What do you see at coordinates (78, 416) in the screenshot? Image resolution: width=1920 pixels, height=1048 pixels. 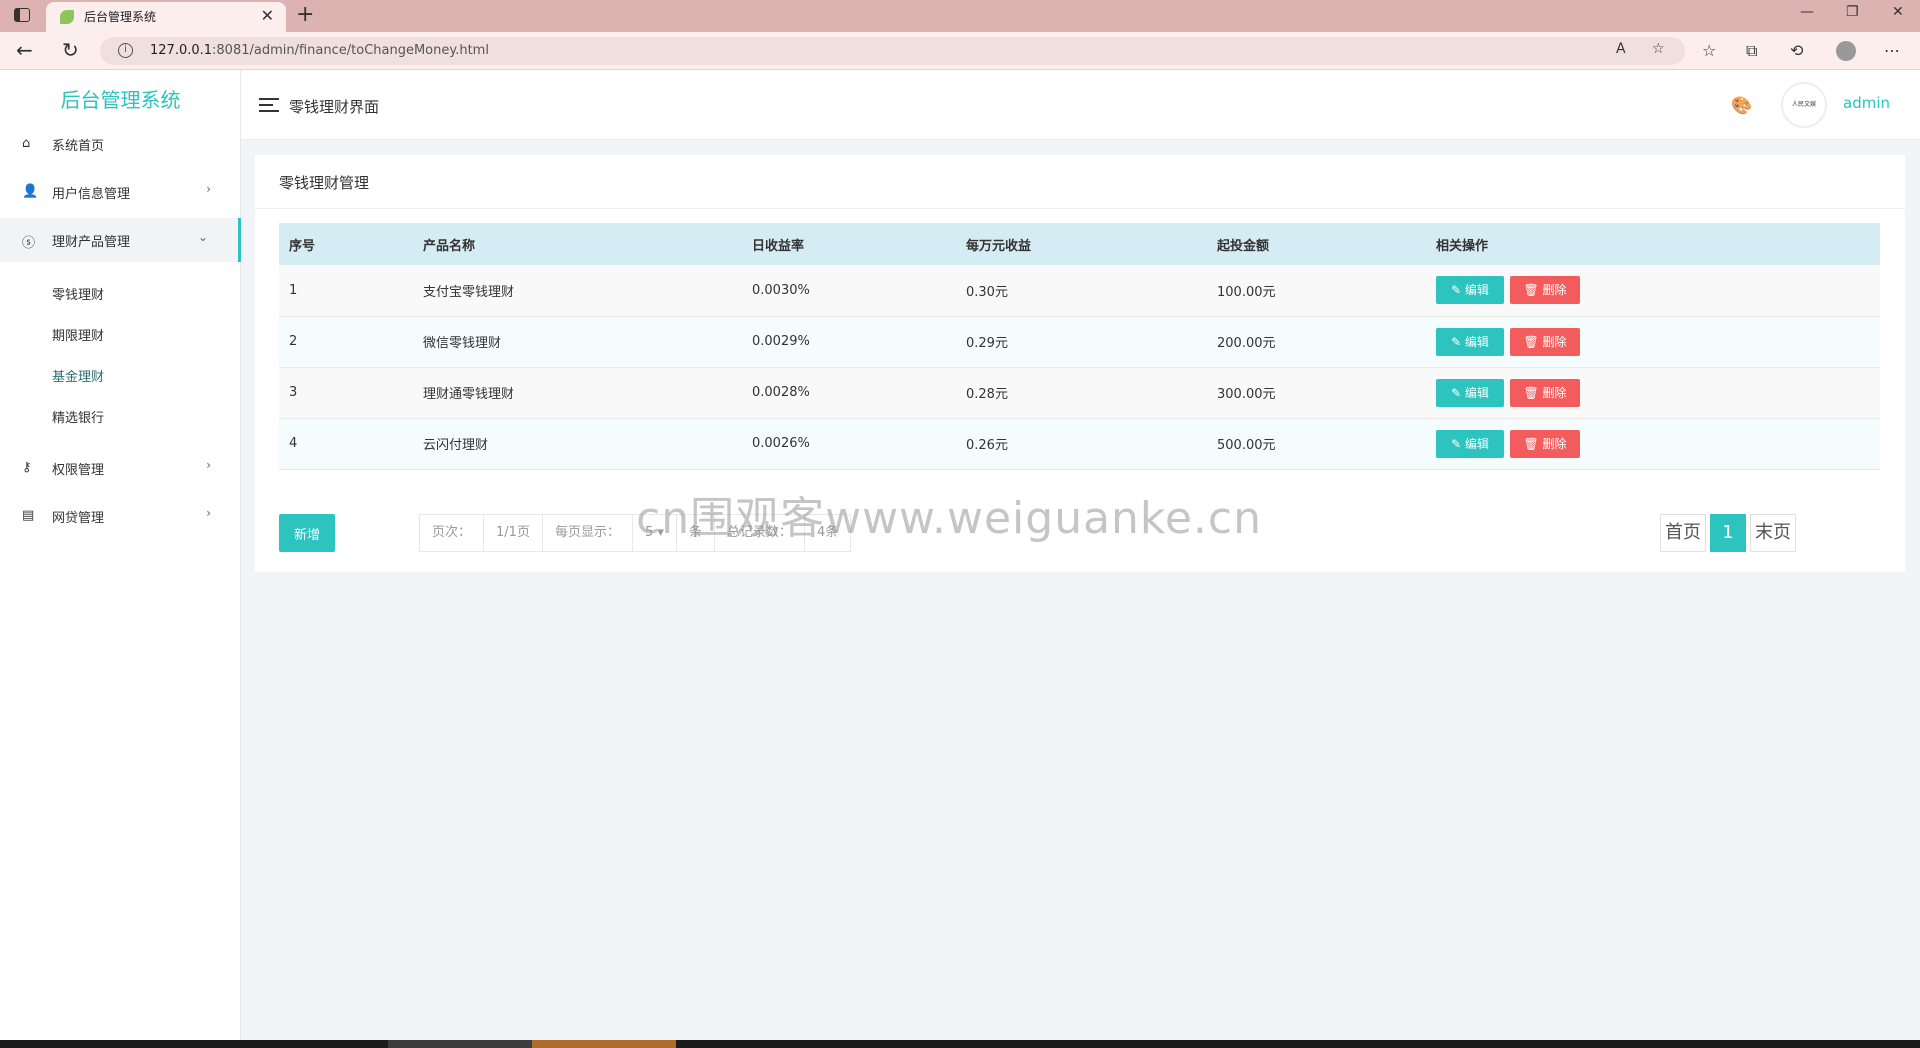 I see `sidebar-sub-selected-banks: 精选银行` at bounding box center [78, 416].